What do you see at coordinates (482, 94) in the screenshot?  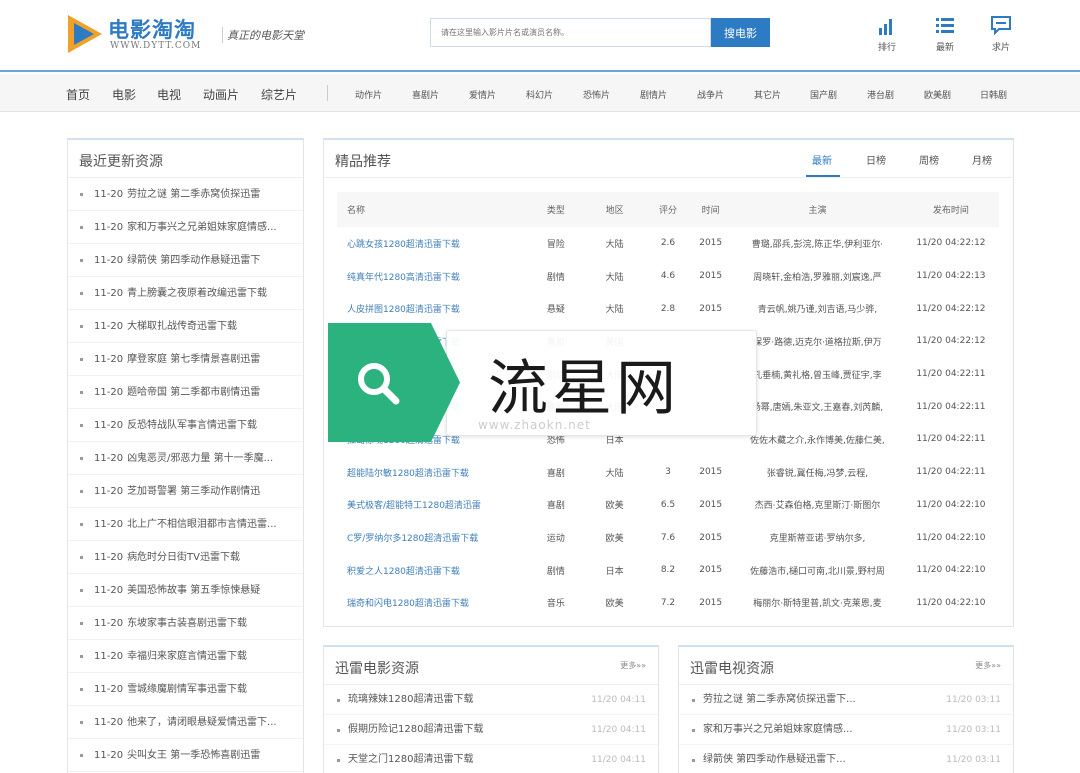 I see `nav-sub-romance: 爱情片` at bounding box center [482, 94].